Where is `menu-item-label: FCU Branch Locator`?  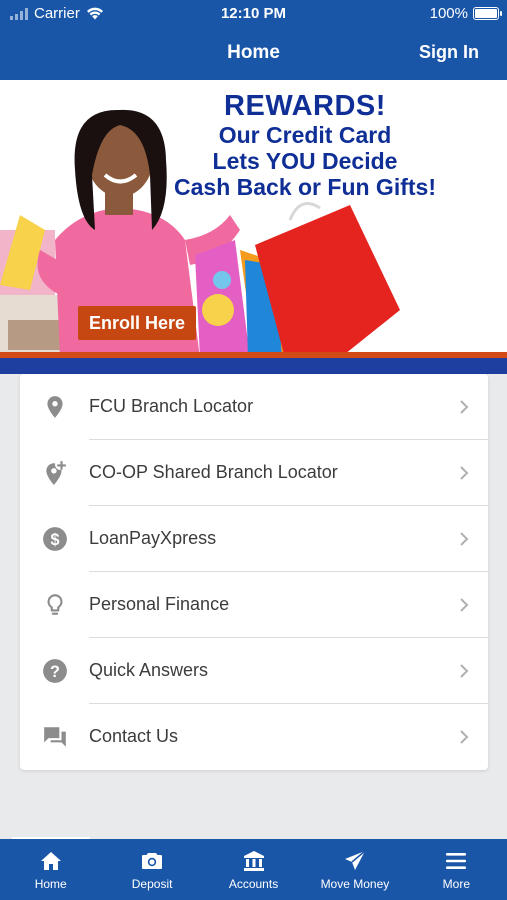 menu-item-label: FCU Branch Locator is located at coordinates (171, 406).